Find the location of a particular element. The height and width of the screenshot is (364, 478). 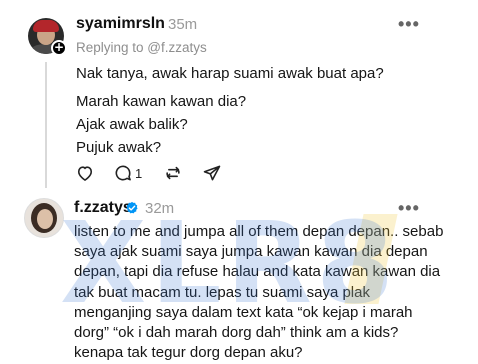

avatar is located at coordinates (44, 218).